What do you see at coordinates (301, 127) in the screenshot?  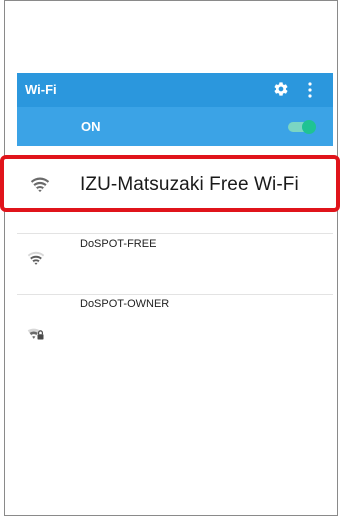 I see `wifi-toggle-switch` at bounding box center [301, 127].